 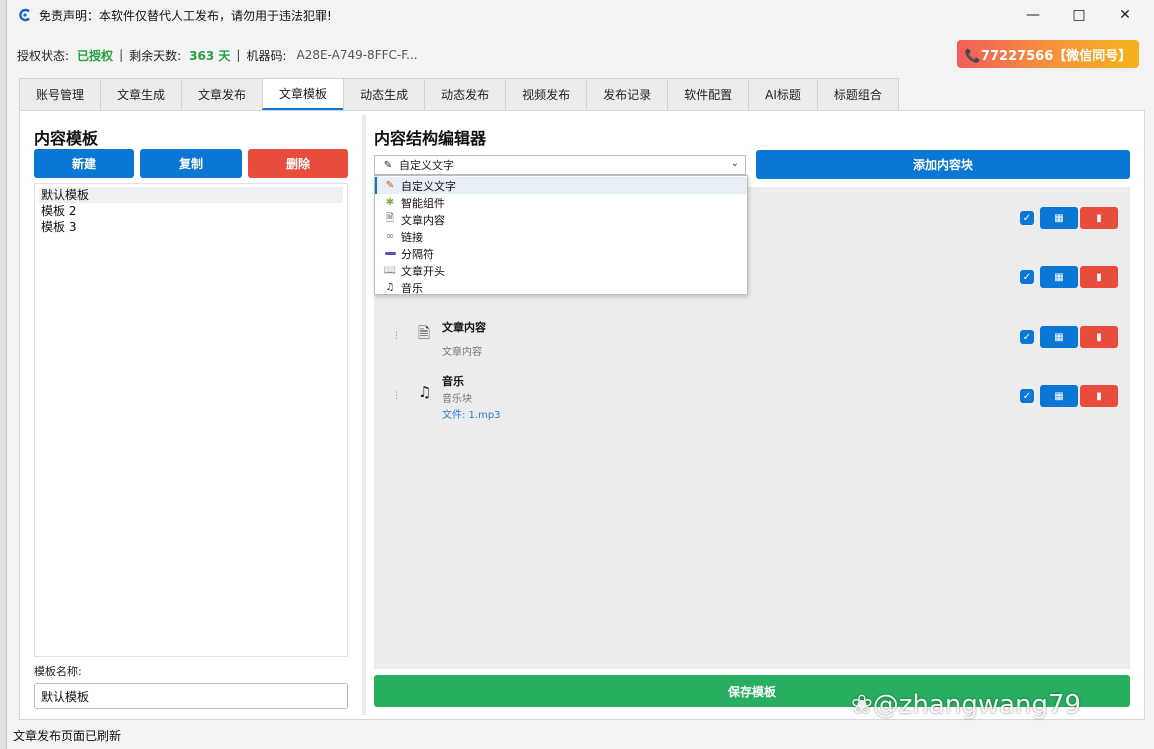 What do you see at coordinates (185, 15) in the screenshot?
I see `window-title: 免责声明：本软件仅替代人工发布，请勿用于违法犯罪!` at bounding box center [185, 15].